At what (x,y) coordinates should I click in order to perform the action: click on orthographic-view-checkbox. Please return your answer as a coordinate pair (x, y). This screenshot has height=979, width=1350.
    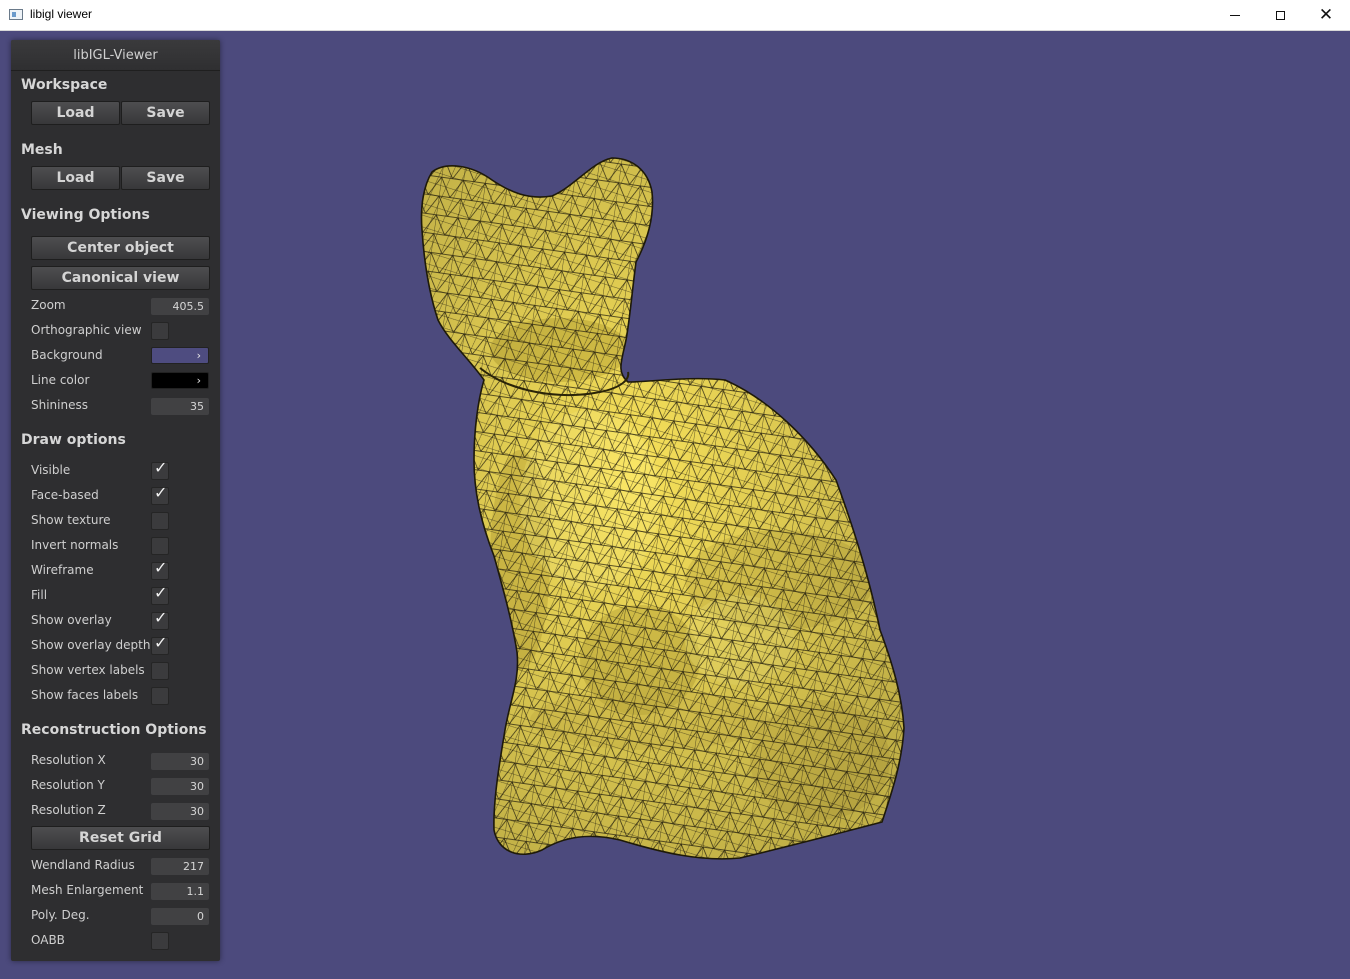
    Looking at the image, I should click on (160, 331).